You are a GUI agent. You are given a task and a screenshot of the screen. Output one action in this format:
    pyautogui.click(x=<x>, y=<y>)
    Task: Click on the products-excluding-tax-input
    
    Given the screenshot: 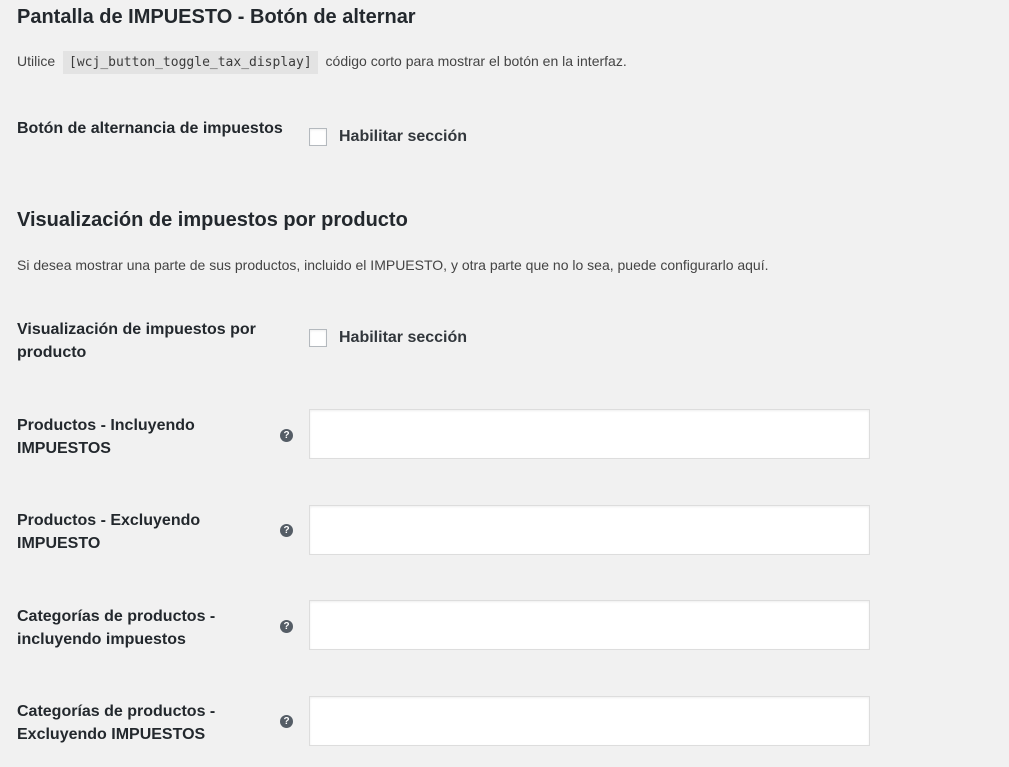 What is the action you would take?
    pyautogui.click(x=589, y=530)
    